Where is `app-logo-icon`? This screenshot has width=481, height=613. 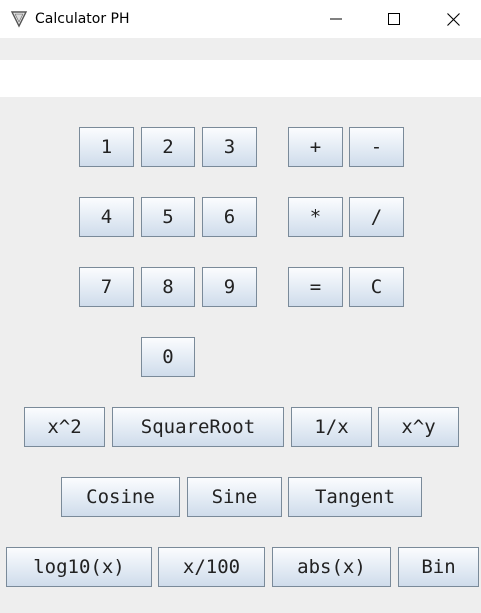
app-logo-icon is located at coordinates (19, 19).